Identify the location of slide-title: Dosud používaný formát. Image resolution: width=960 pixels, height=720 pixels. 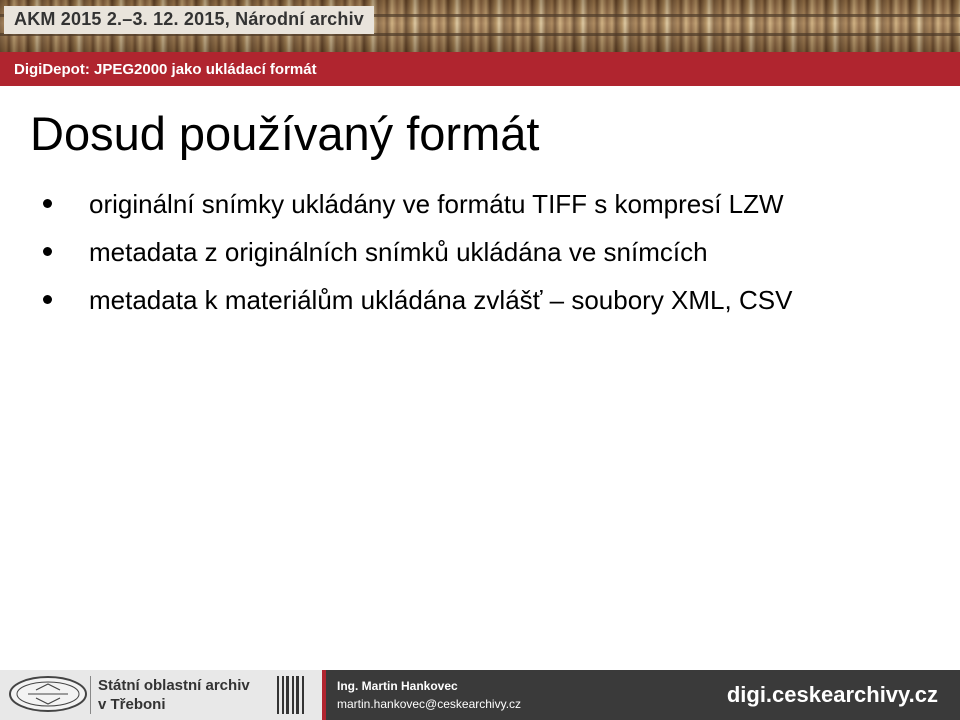
(285, 133).